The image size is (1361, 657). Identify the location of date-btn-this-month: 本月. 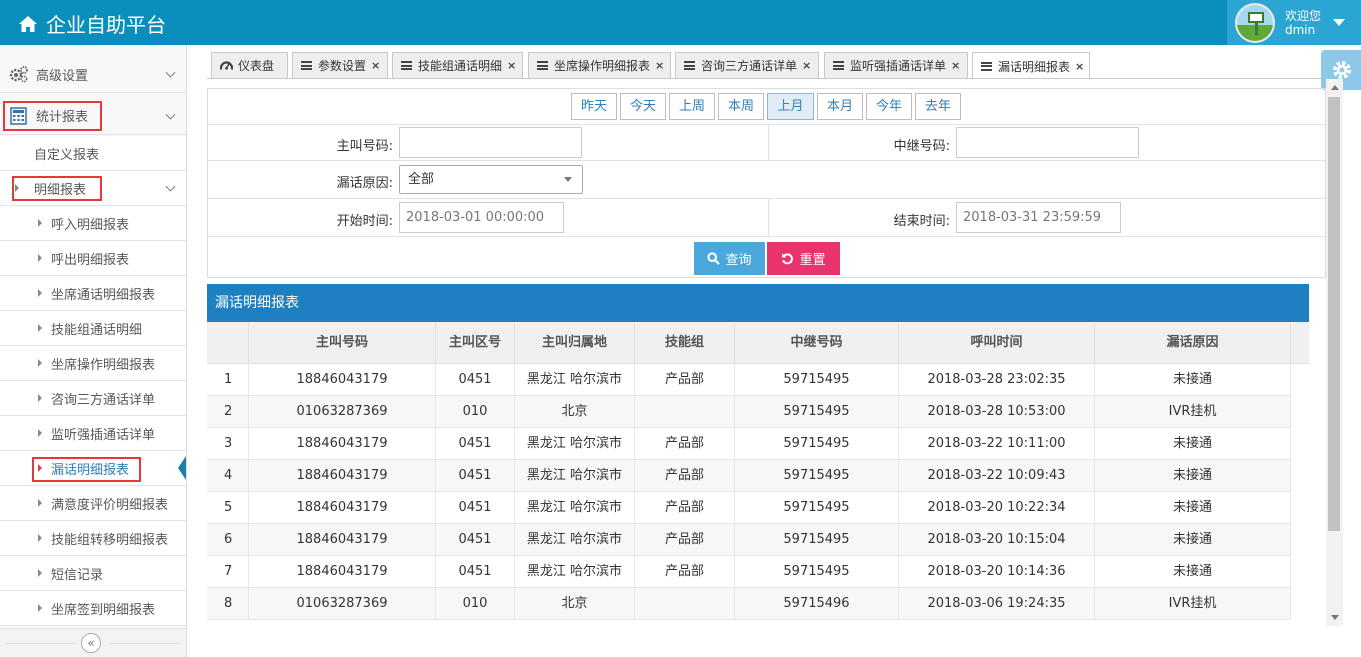
(840, 106).